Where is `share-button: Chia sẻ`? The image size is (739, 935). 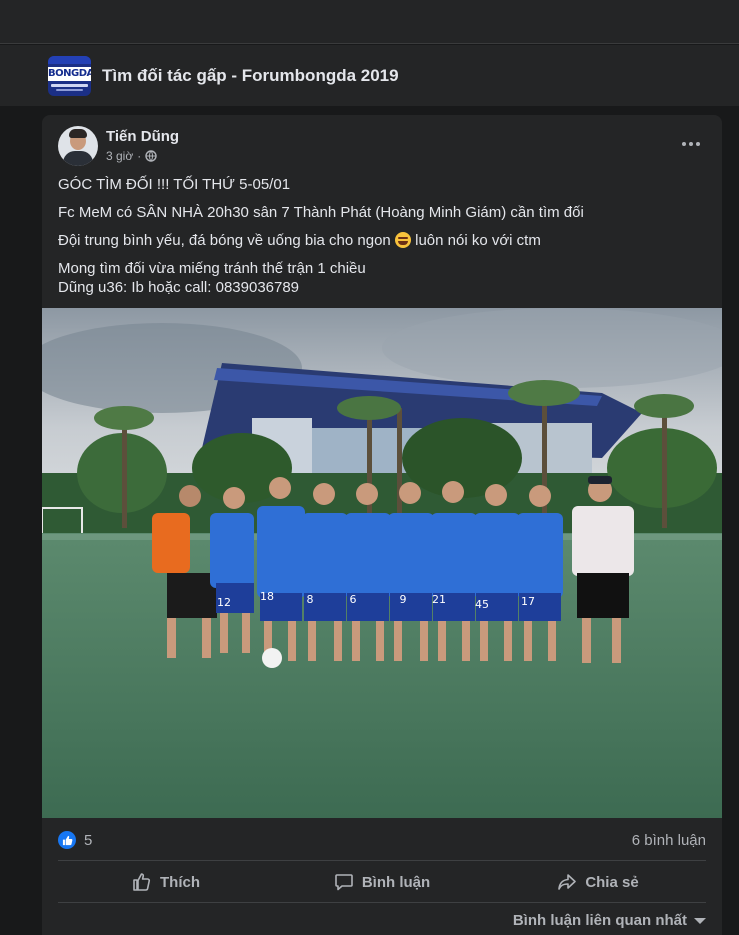 share-button: Chia sẻ is located at coordinates (598, 882).